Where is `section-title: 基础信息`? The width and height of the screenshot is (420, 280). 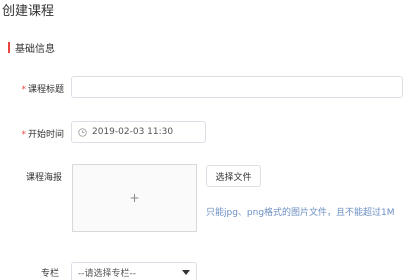
section-title: 基础信息 is located at coordinates (35, 49).